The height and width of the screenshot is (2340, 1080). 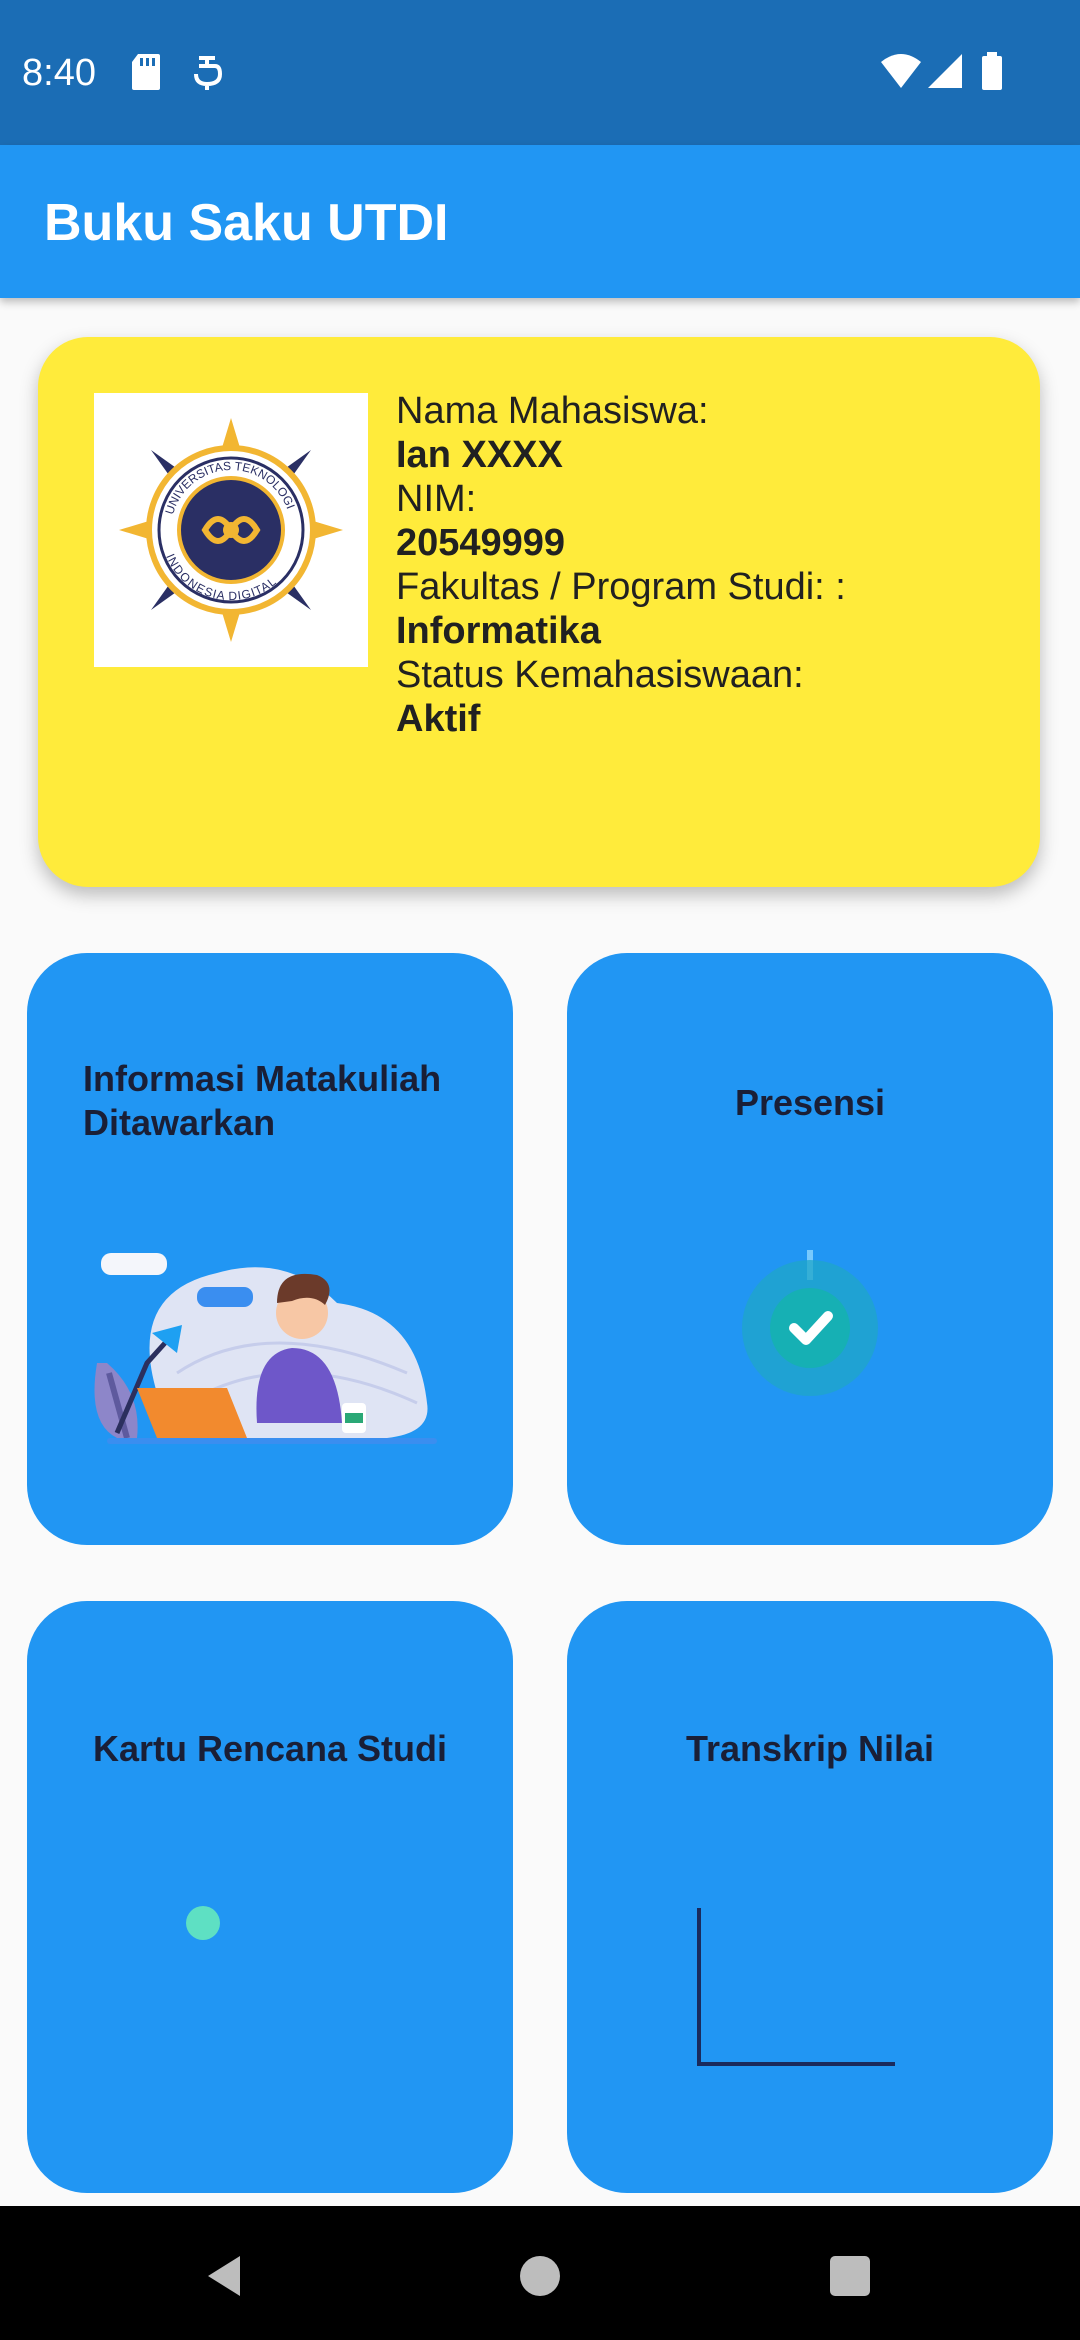 What do you see at coordinates (901, 71) in the screenshot?
I see `wifi-icon` at bounding box center [901, 71].